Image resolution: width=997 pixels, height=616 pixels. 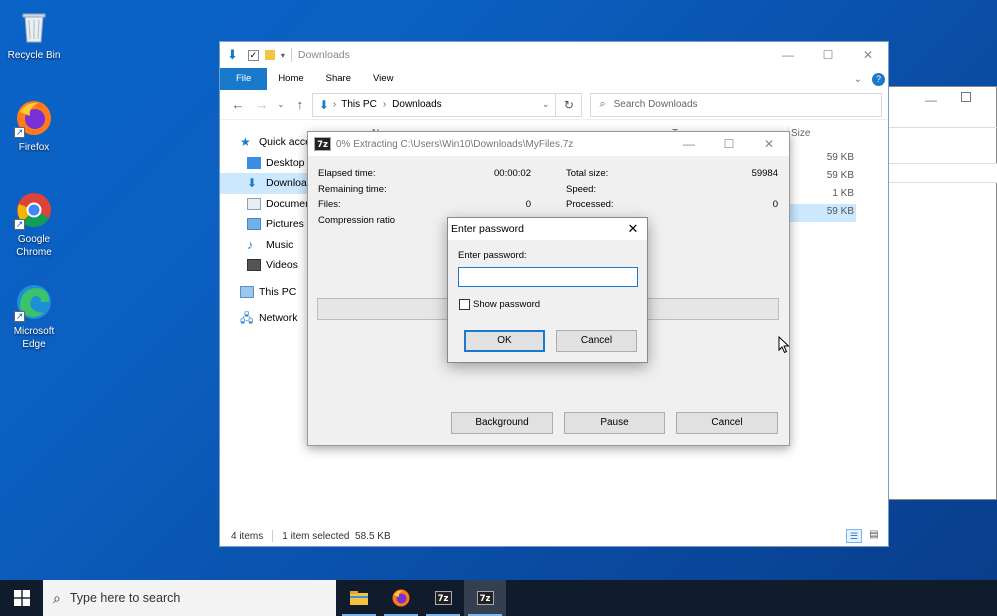 I want to click on desktop-icon-recycle-bin: Recycle Bin, so click(x=34, y=34).